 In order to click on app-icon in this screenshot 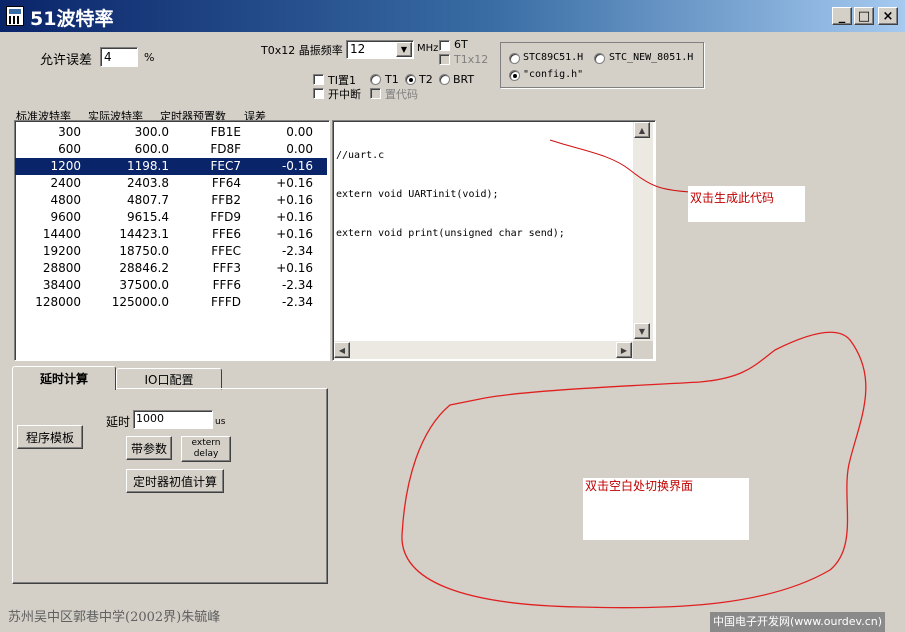, I will do `click(15, 16)`.